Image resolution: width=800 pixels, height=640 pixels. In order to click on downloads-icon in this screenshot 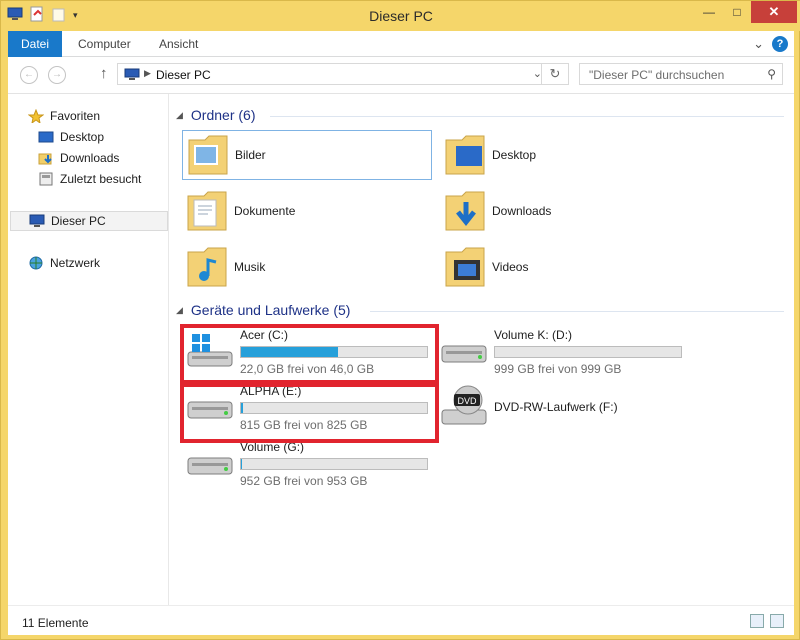, I will do `click(46, 158)`.